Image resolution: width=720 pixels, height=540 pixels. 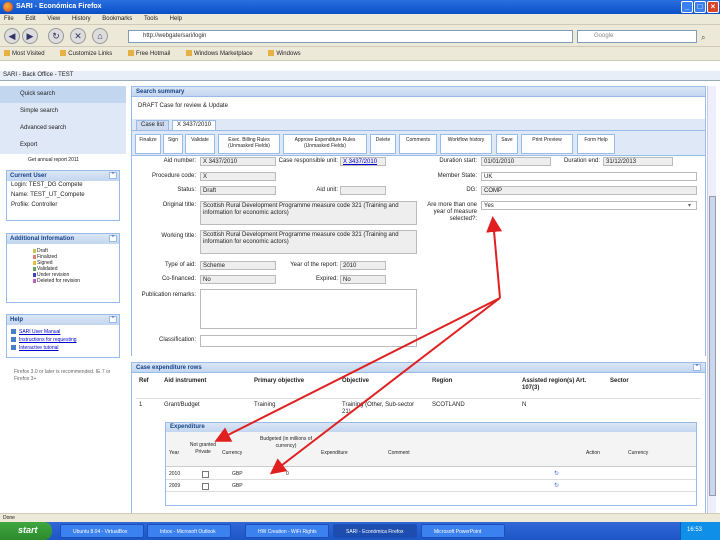 I want to click on publication-remarks-field, so click(x=308, y=309).